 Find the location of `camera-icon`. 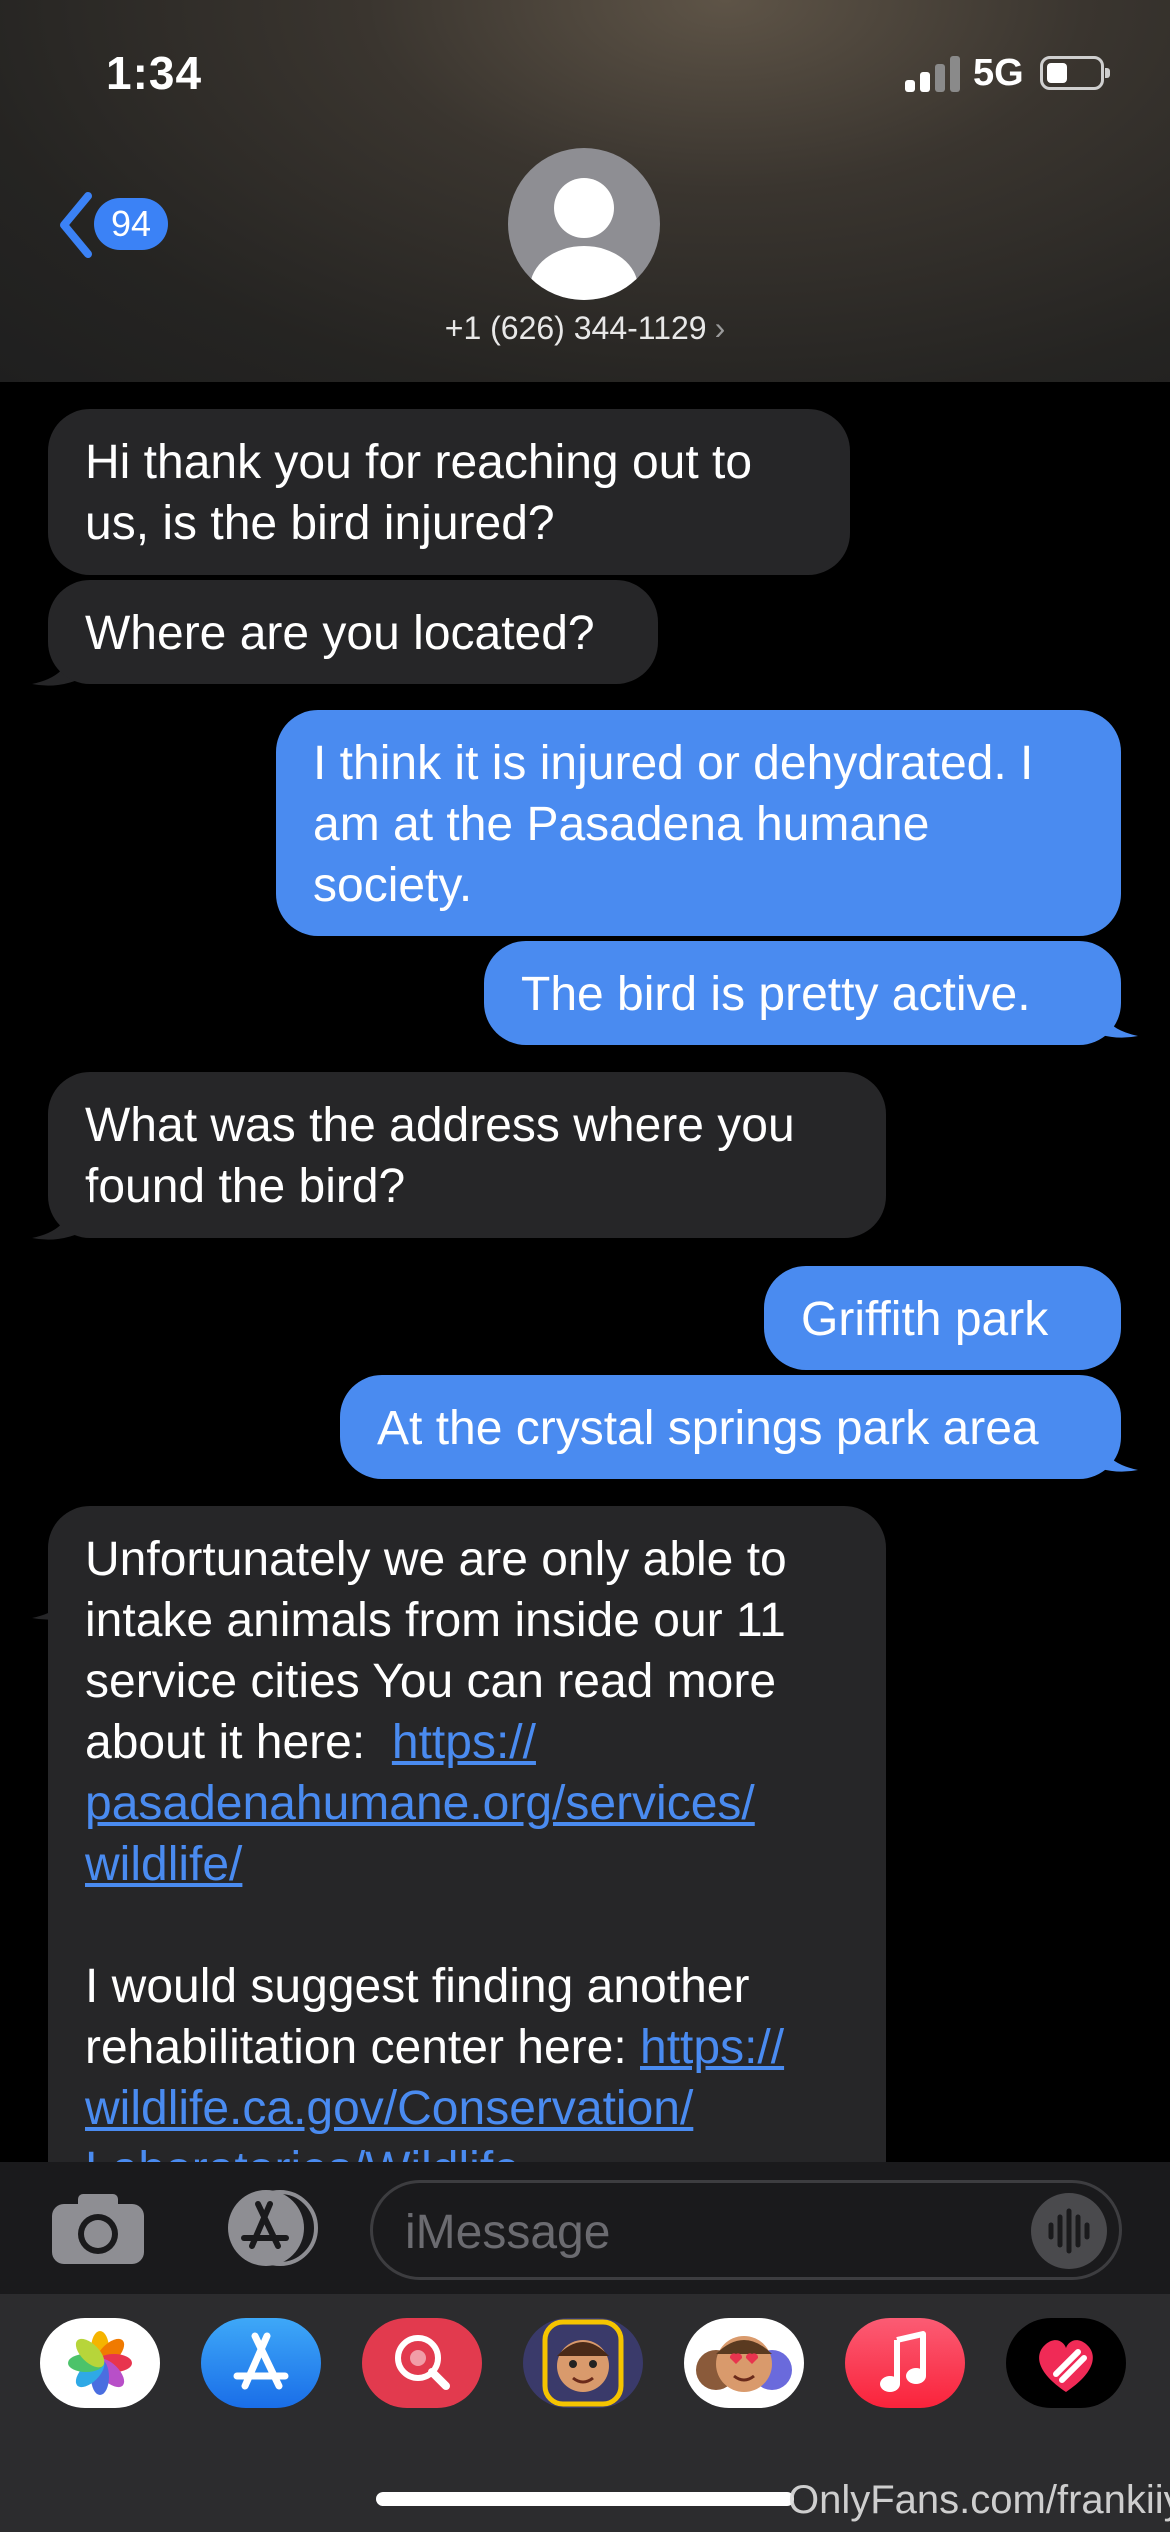

camera-icon is located at coordinates (98, 2229).